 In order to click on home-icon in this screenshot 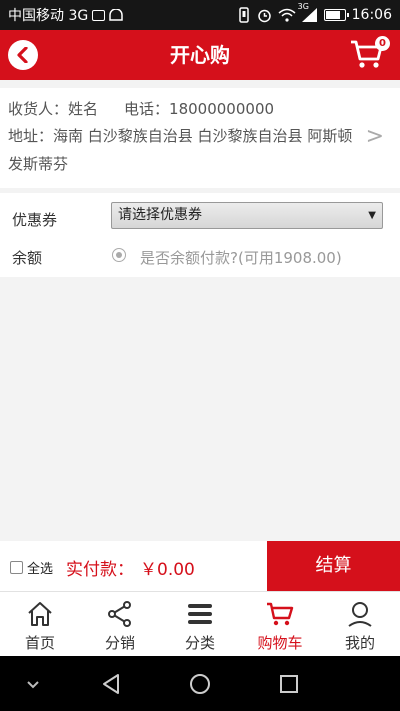, I will do `click(40, 614)`.